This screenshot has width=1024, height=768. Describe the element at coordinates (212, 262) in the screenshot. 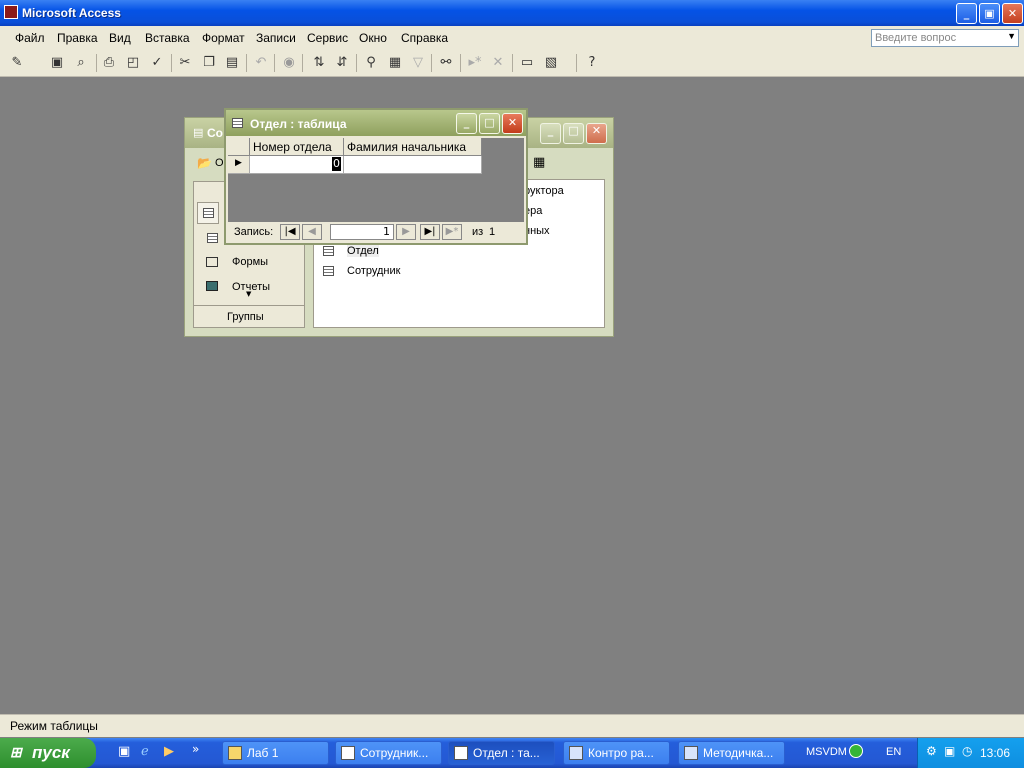

I see `forms-icon` at that location.